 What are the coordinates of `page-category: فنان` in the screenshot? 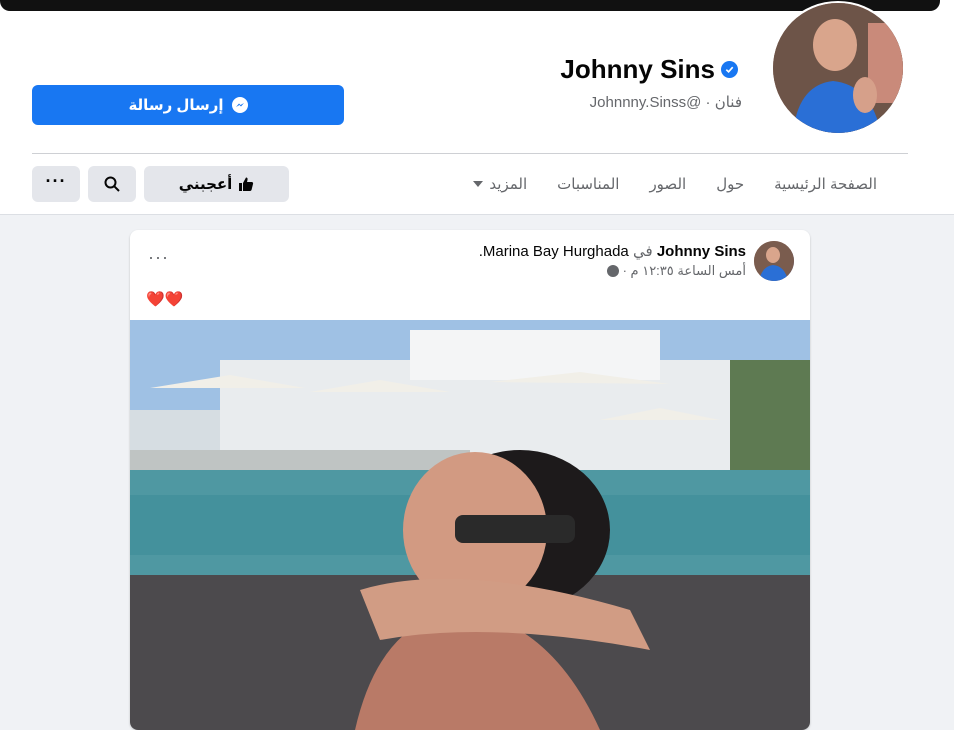 It's located at (728, 102).